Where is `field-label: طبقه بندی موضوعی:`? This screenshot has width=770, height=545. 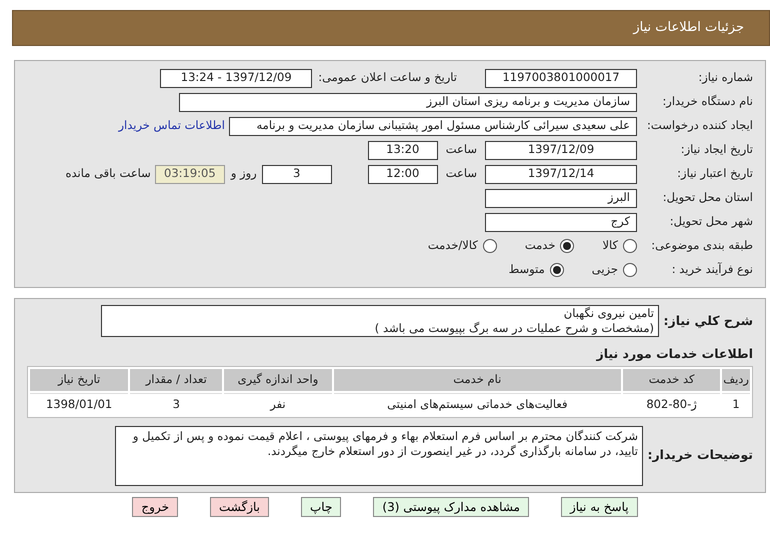
field-label: طبقه بندی موضوعی: is located at coordinates (702, 245).